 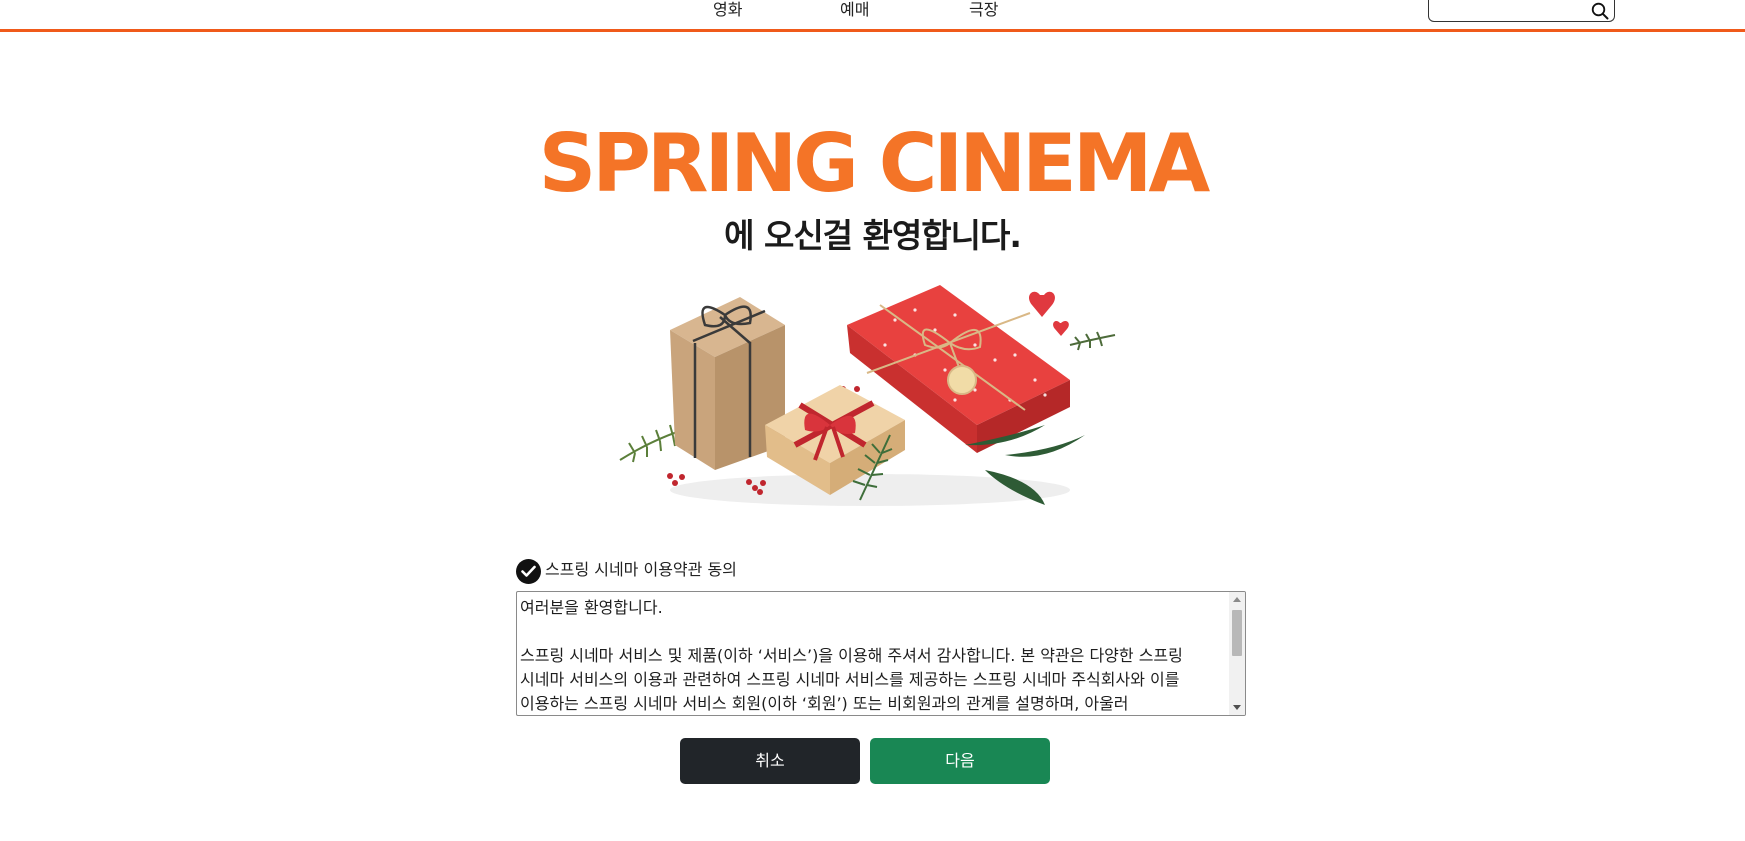 What do you see at coordinates (1237, 633) in the screenshot?
I see `scrollbar-thumb` at bounding box center [1237, 633].